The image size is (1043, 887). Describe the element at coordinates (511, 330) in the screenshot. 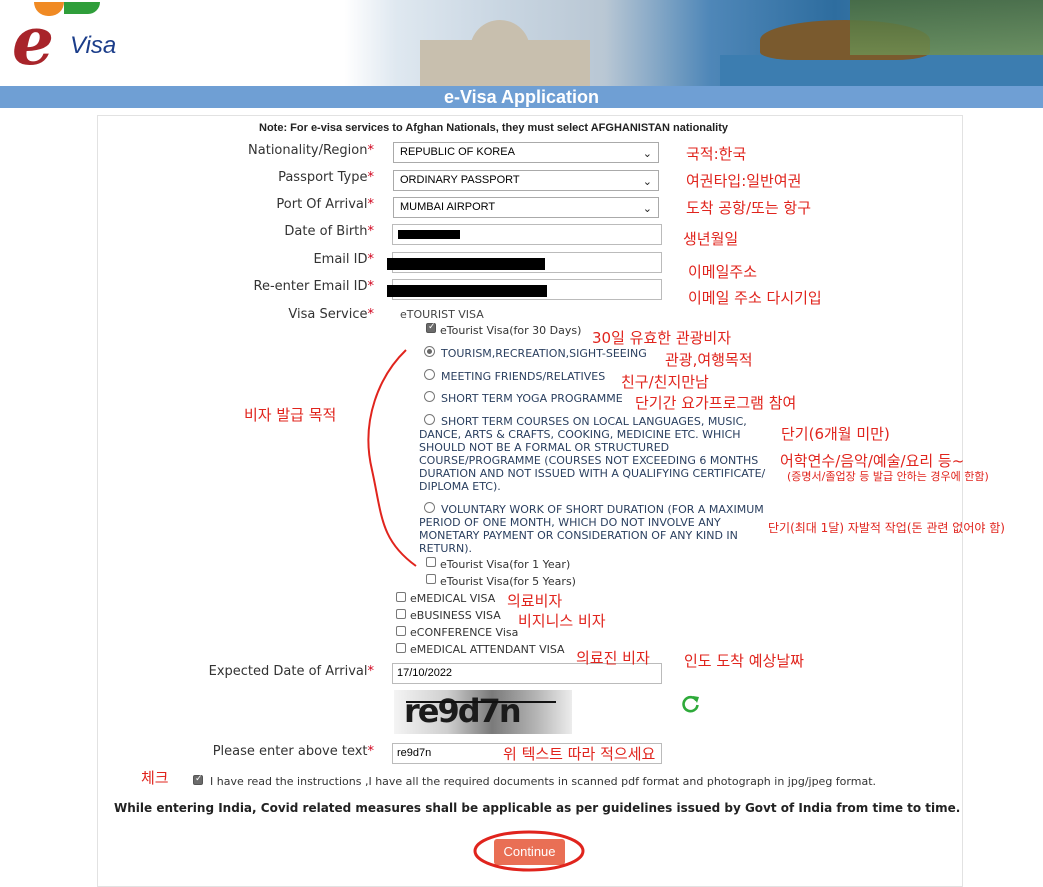

I see `etourist-30-label: eTourist Visa(for 30 Days)` at that location.